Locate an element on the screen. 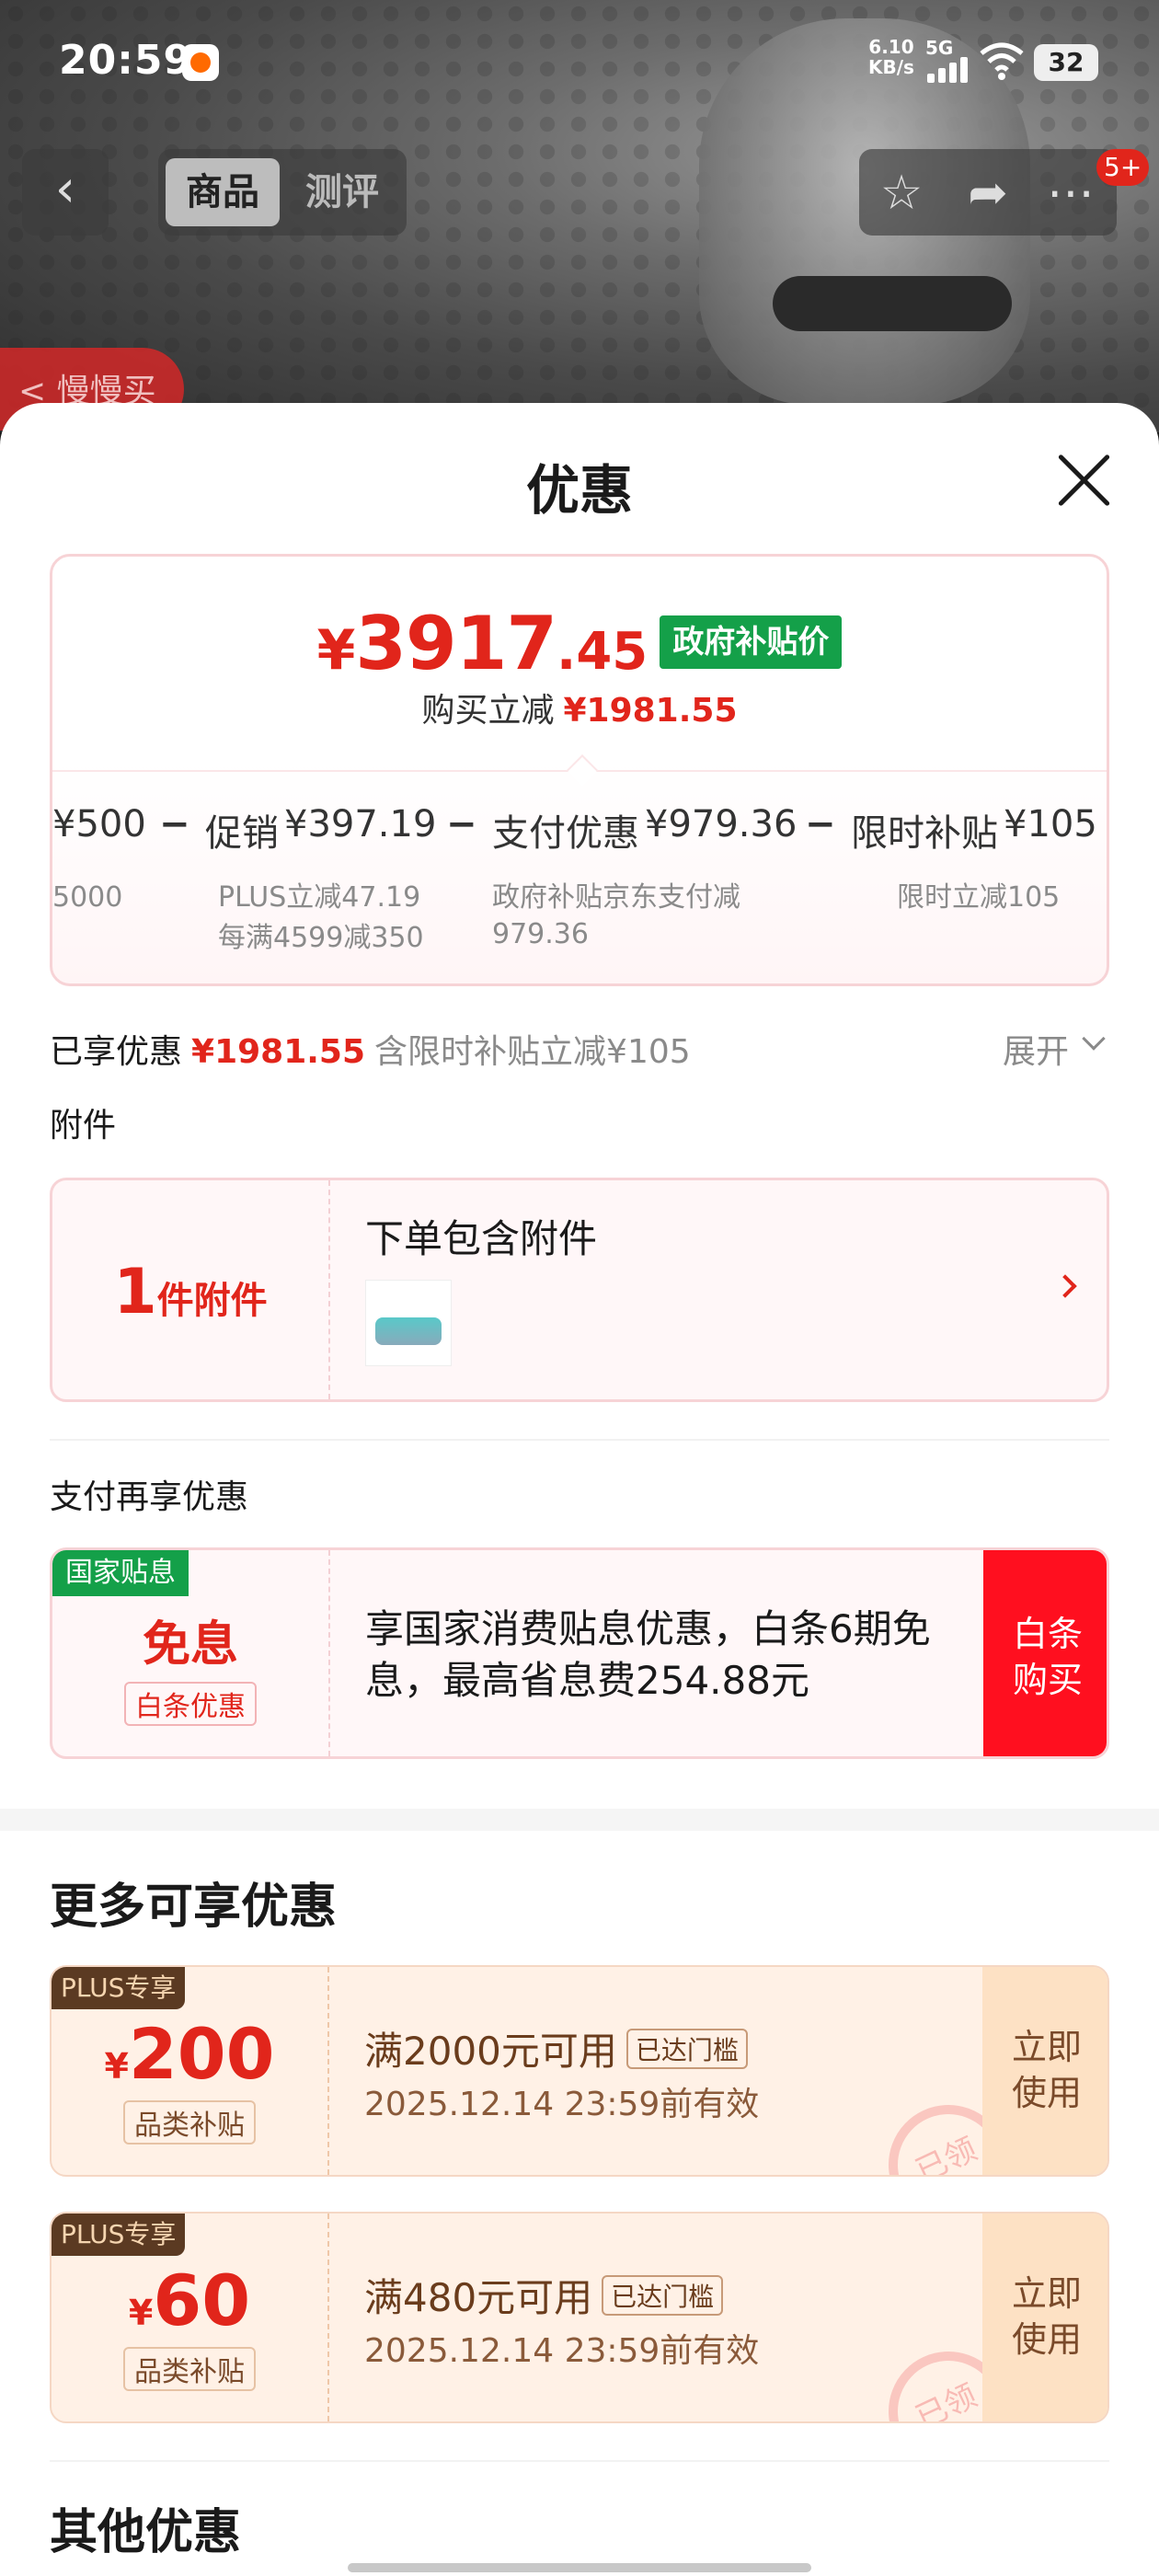 This screenshot has width=1159, height=2576. network-type: 5G is located at coordinates (939, 48).